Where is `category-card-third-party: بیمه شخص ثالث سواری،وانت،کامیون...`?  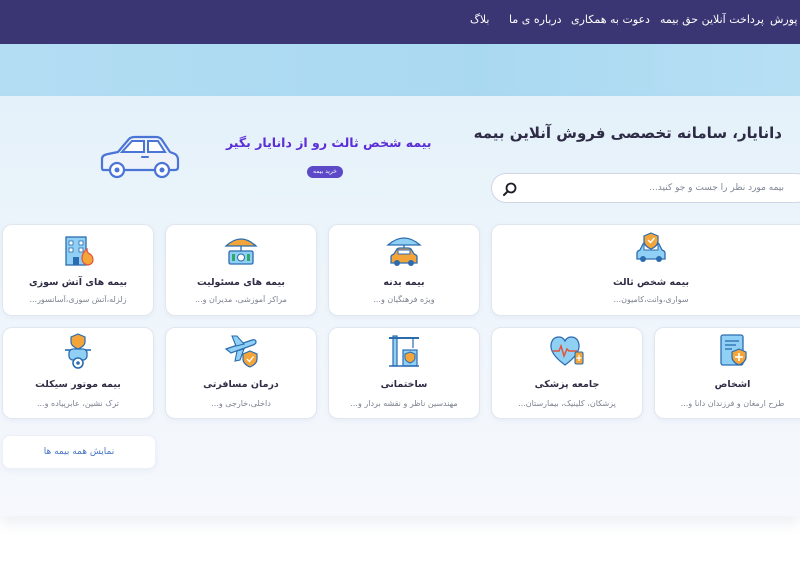
category-card-third-party: بیمه شخص ثالث سواری،وانت،کامیون... is located at coordinates (645, 270).